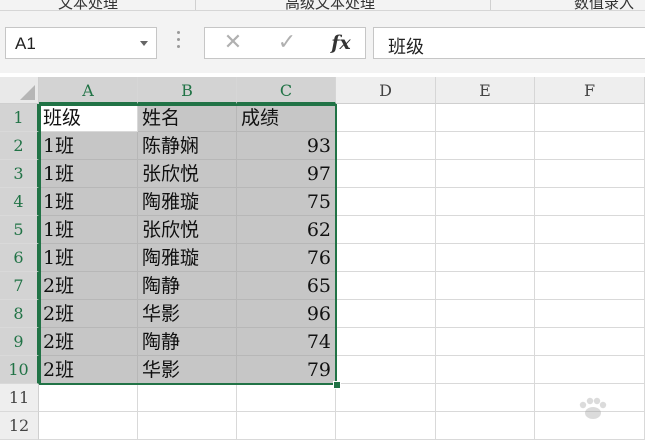 The image size is (645, 447). Describe the element at coordinates (88, 314) in the screenshot. I see `cell-a8: 2班` at that location.